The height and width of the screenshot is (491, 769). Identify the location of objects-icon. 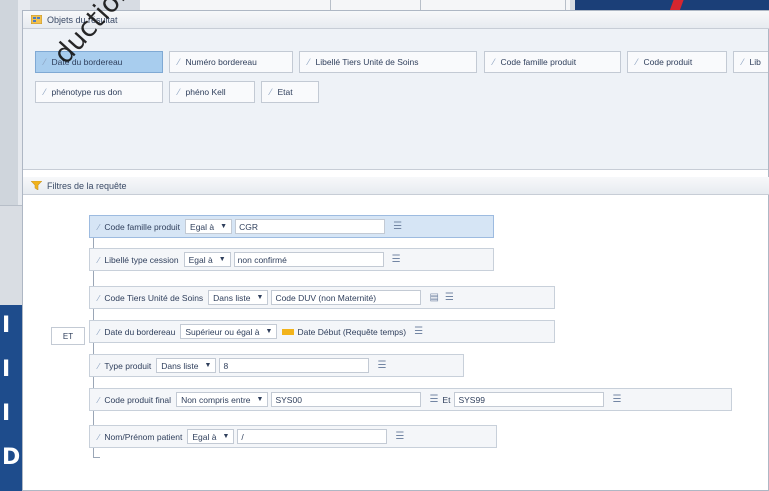
(36, 19).